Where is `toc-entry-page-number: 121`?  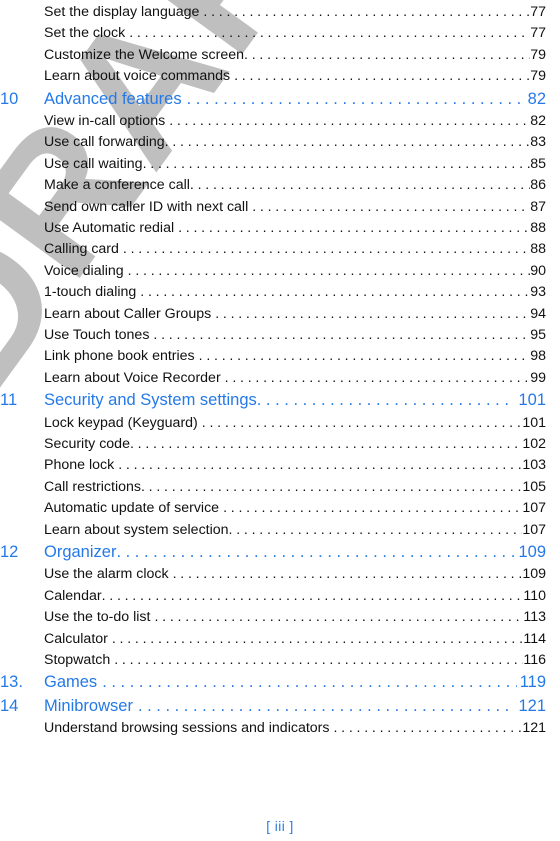
toc-entry-page-number: 121 is located at coordinates (532, 705).